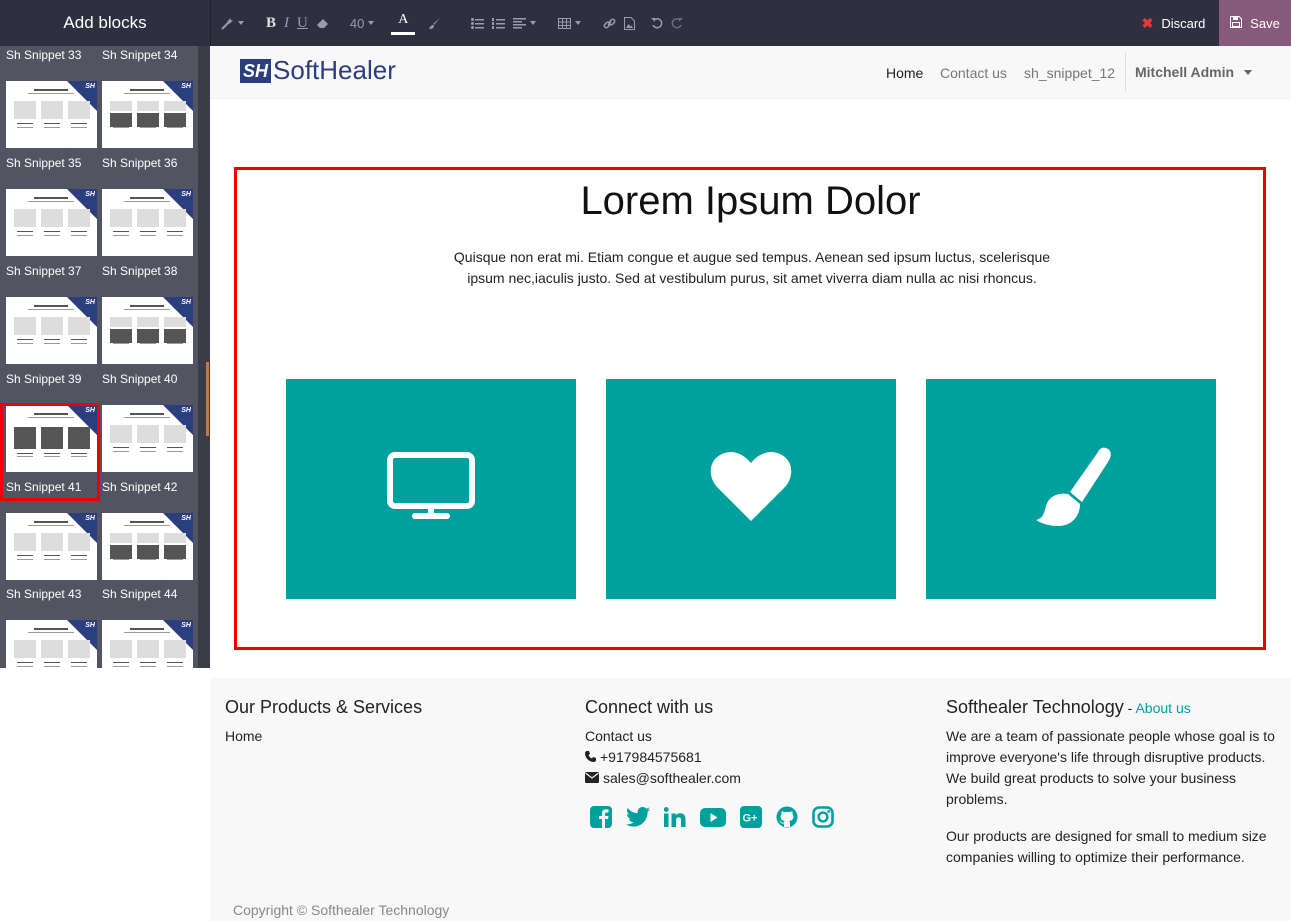 The width and height of the screenshot is (1291, 921). I want to click on underline-button: U, so click(302, 23).